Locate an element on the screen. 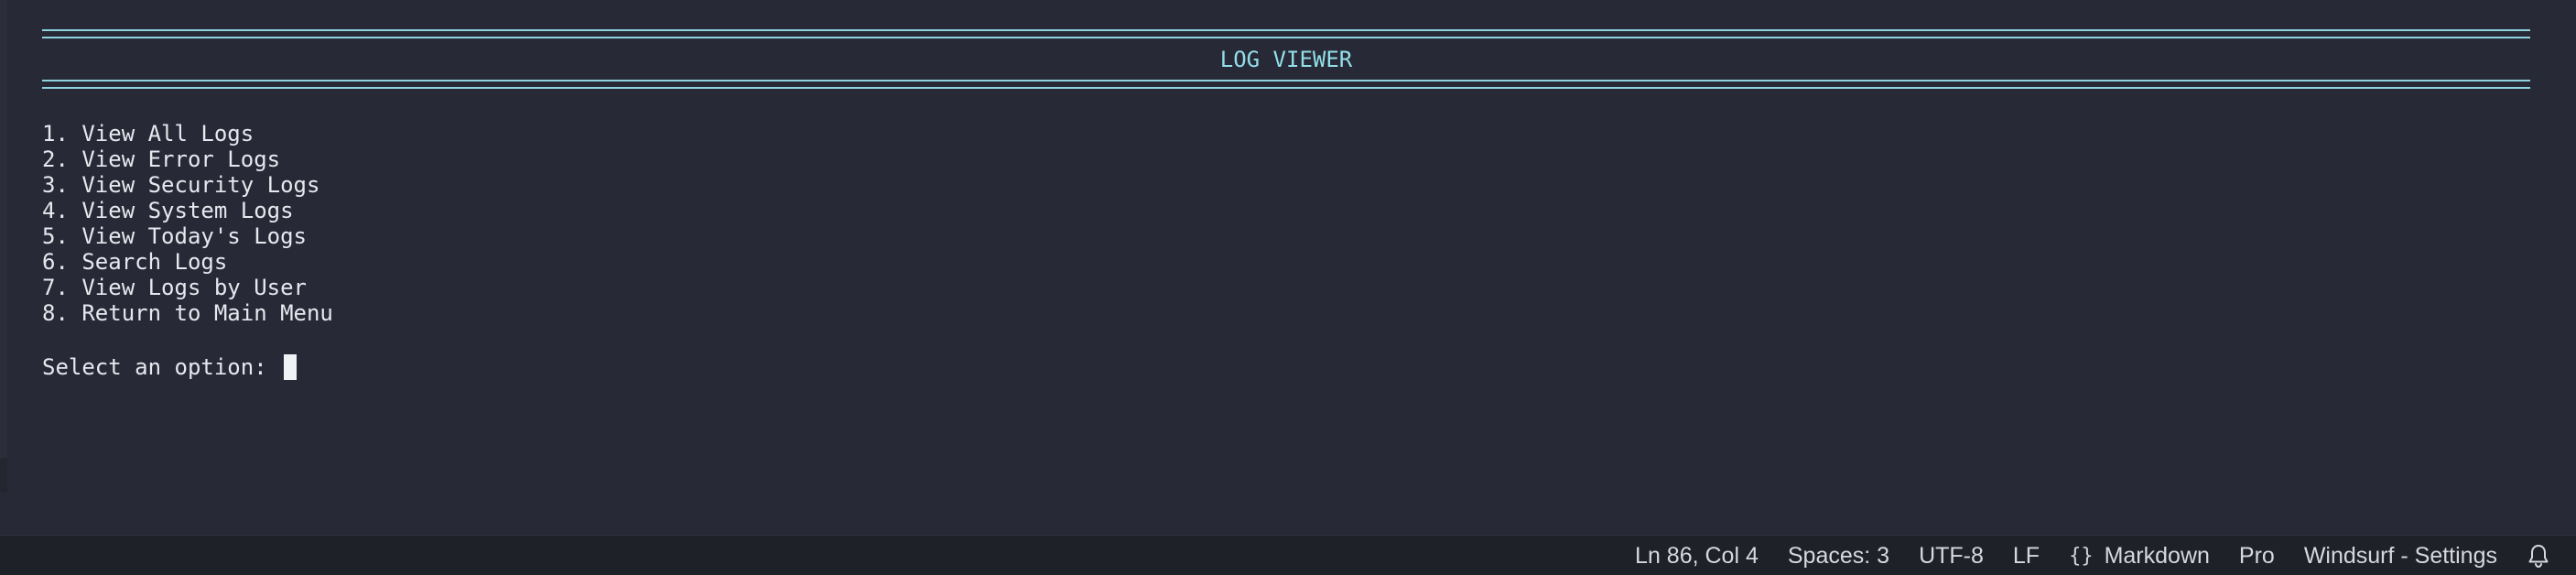 The width and height of the screenshot is (2576, 575). menu-item-return-main-menu: 8. Return to Main Menu is located at coordinates (188, 313).